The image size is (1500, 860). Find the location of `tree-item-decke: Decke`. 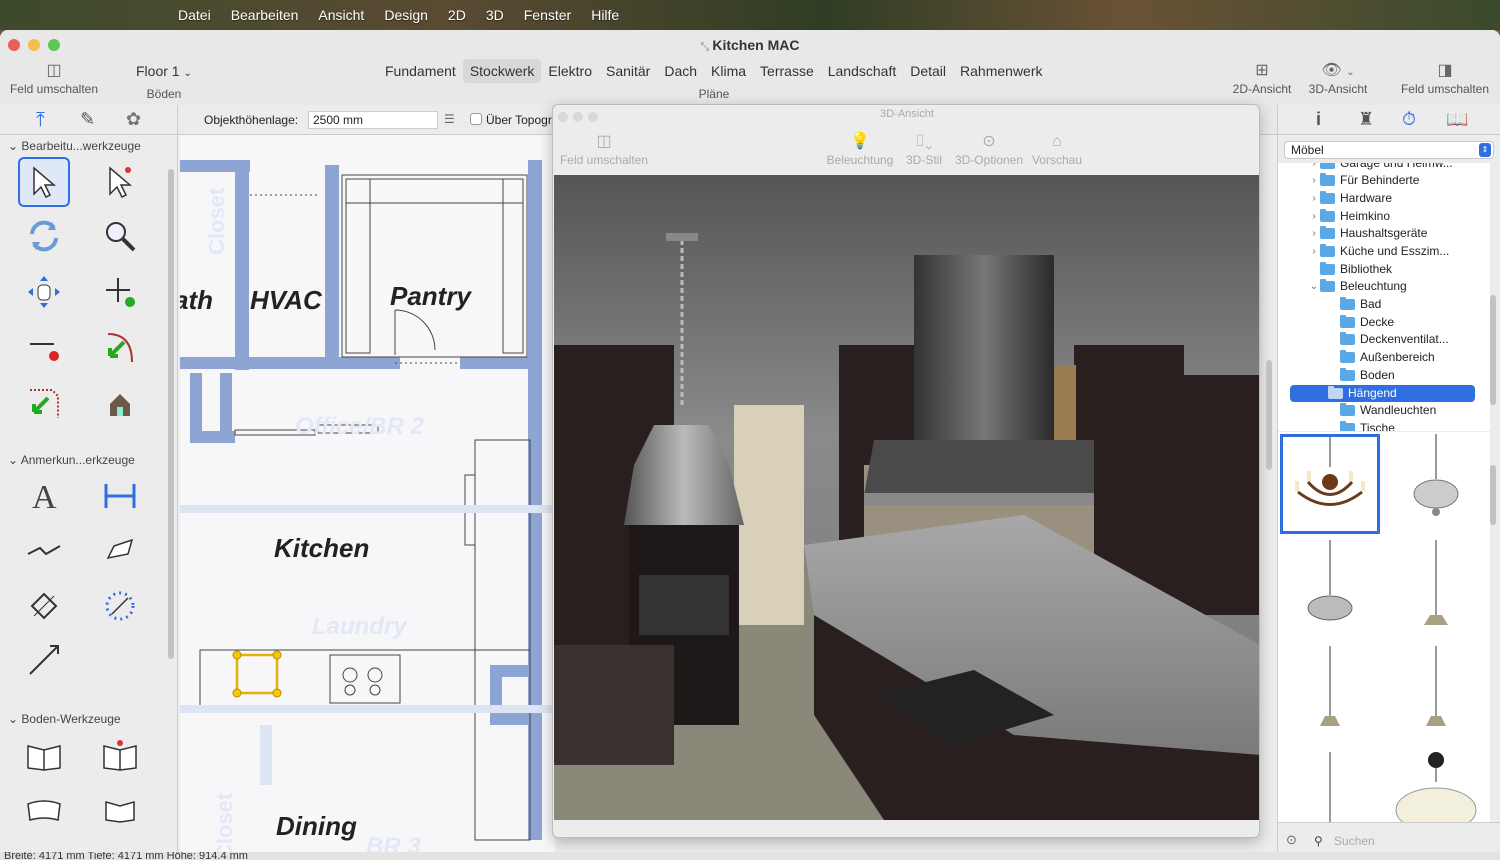

tree-item-decke: Decke is located at coordinates (1361, 322).